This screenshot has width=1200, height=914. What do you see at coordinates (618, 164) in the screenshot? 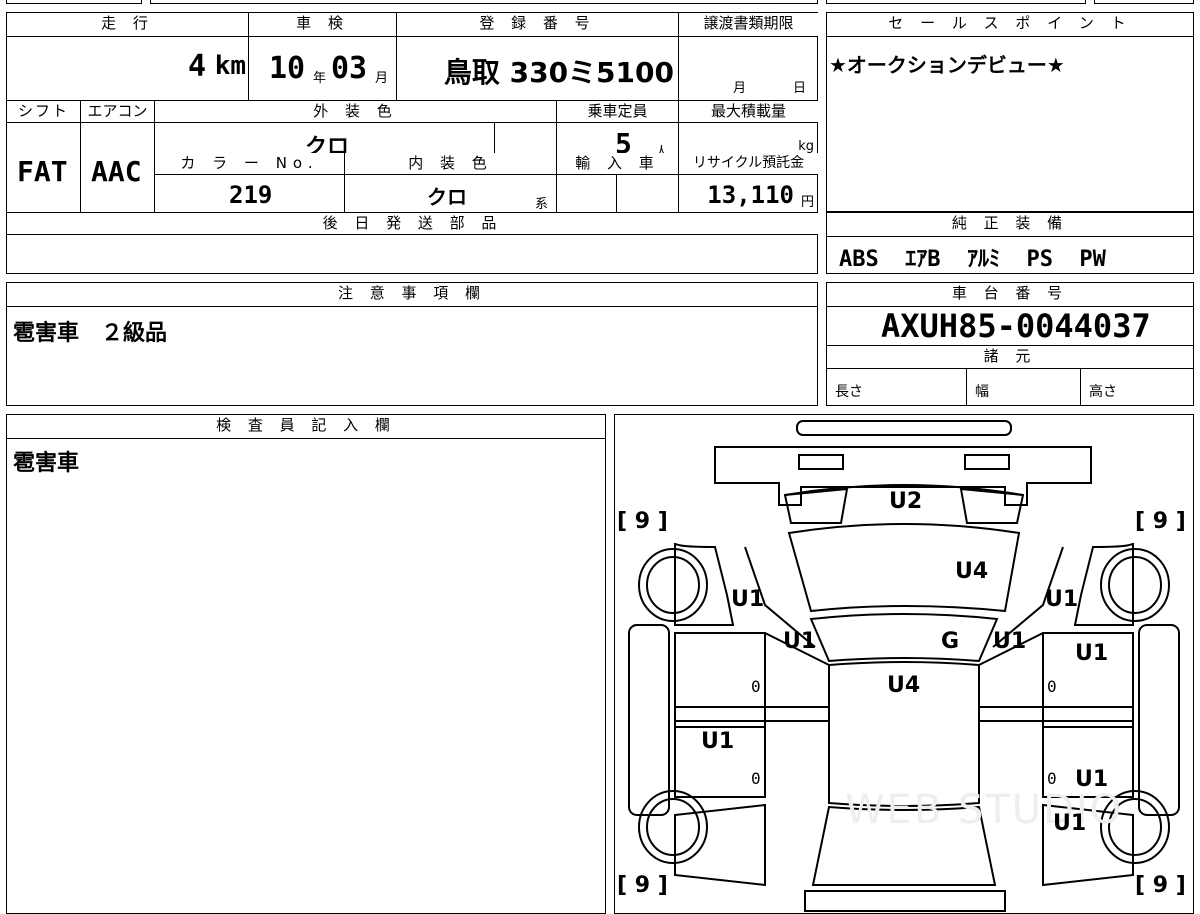
I see `import-header: 輸 入 車` at bounding box center [618, 164].